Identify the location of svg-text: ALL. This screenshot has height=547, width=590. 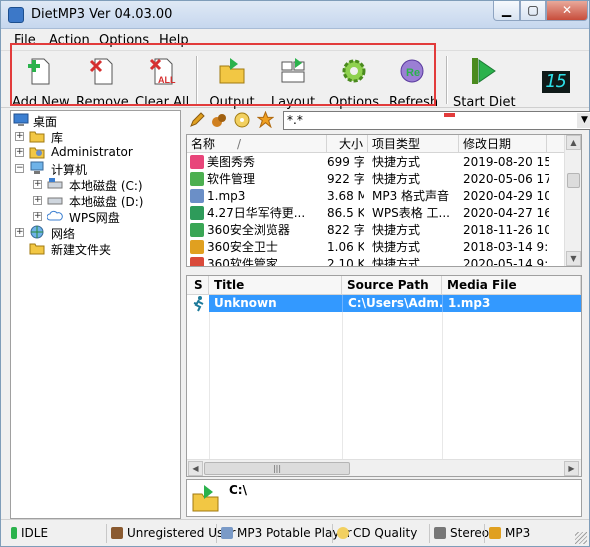
(167, 80).